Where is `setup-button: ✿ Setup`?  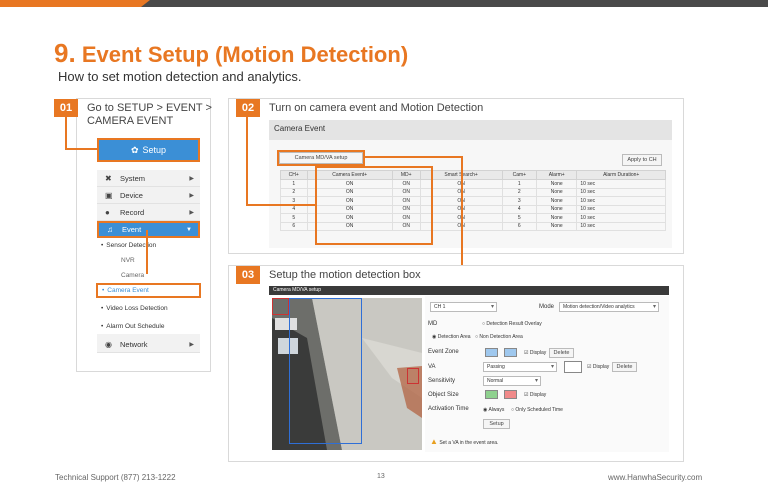 setup-button: ✿ Setup is located at coordinates (148, 150).